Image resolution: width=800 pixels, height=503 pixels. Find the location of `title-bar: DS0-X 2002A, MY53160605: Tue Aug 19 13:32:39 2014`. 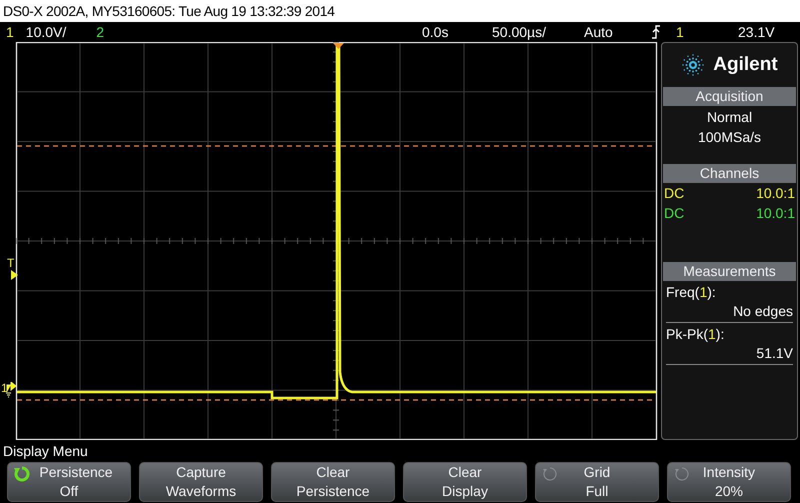

title-bar: DS0-X 2002A, MY53160605: Tue Aug 19 13:32:39 2014 is located at coordinates (400, 11).